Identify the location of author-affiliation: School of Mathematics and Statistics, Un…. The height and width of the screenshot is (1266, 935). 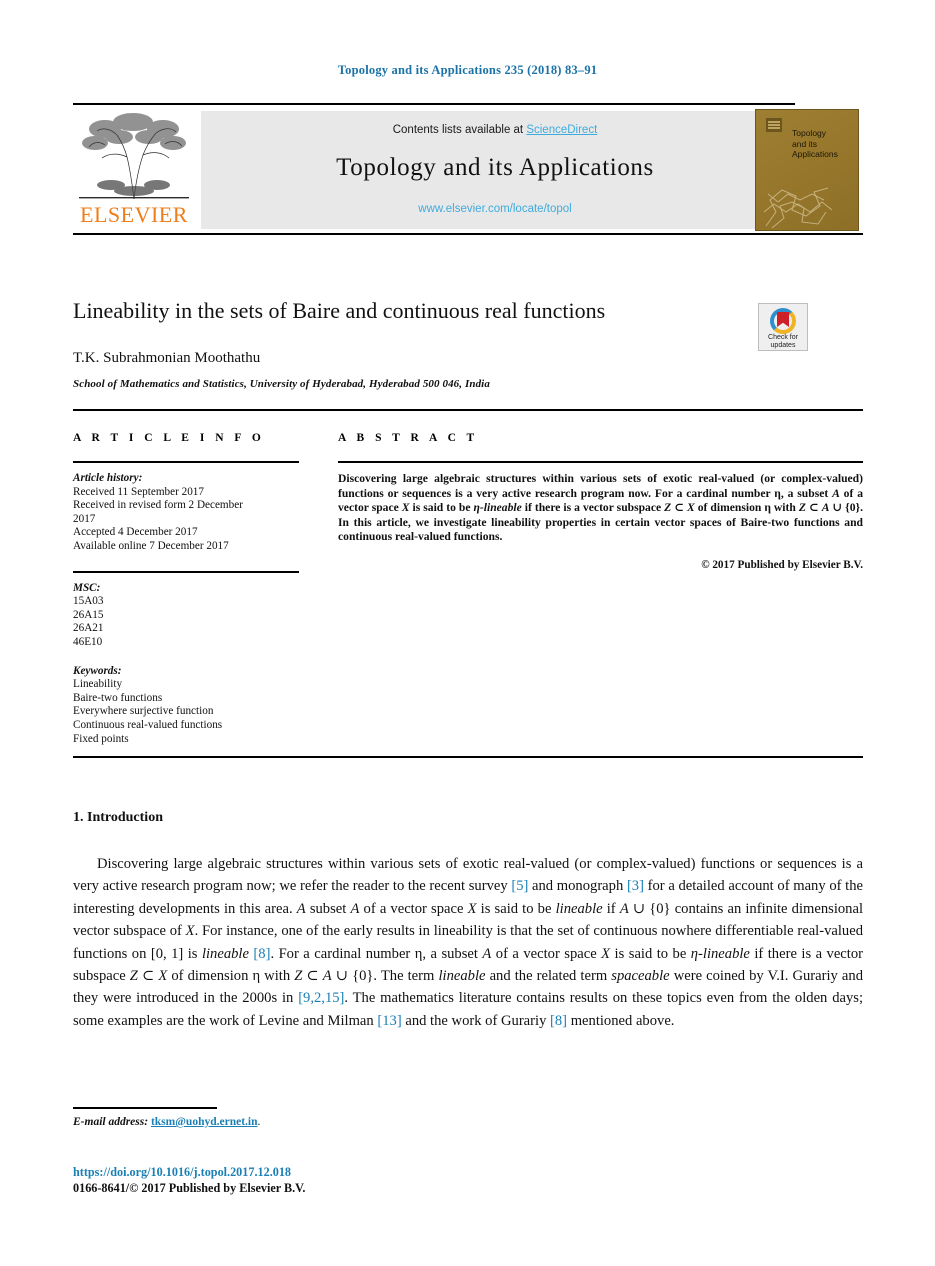
(281, 384).